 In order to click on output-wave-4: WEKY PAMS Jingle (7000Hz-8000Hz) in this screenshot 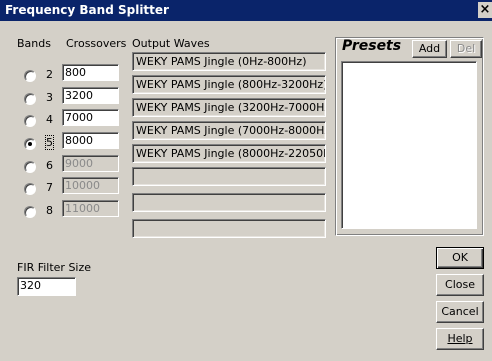, I will do `click(229, 130)`.